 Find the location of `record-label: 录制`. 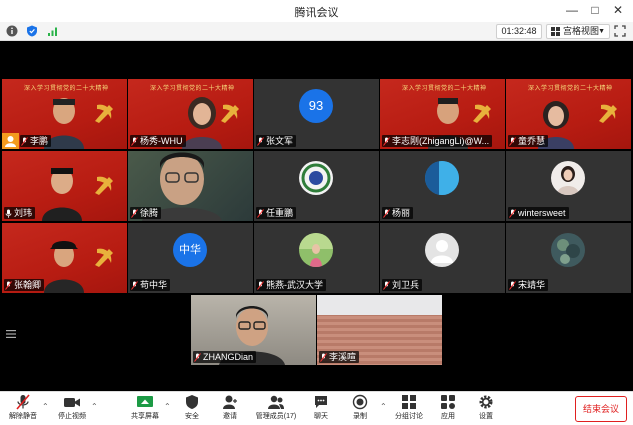

record-label: 录制 is located at coordinates (360, 416).